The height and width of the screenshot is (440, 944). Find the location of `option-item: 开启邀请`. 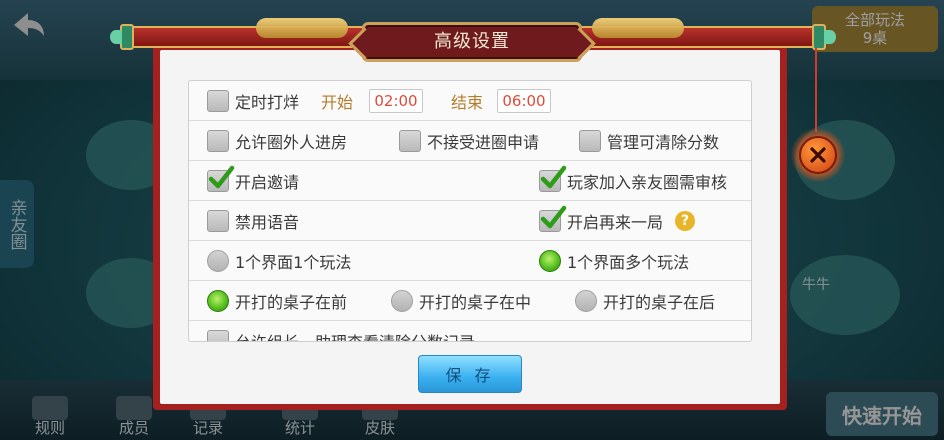

option-item: 开启邀请 is located at coordinates (253, 181).